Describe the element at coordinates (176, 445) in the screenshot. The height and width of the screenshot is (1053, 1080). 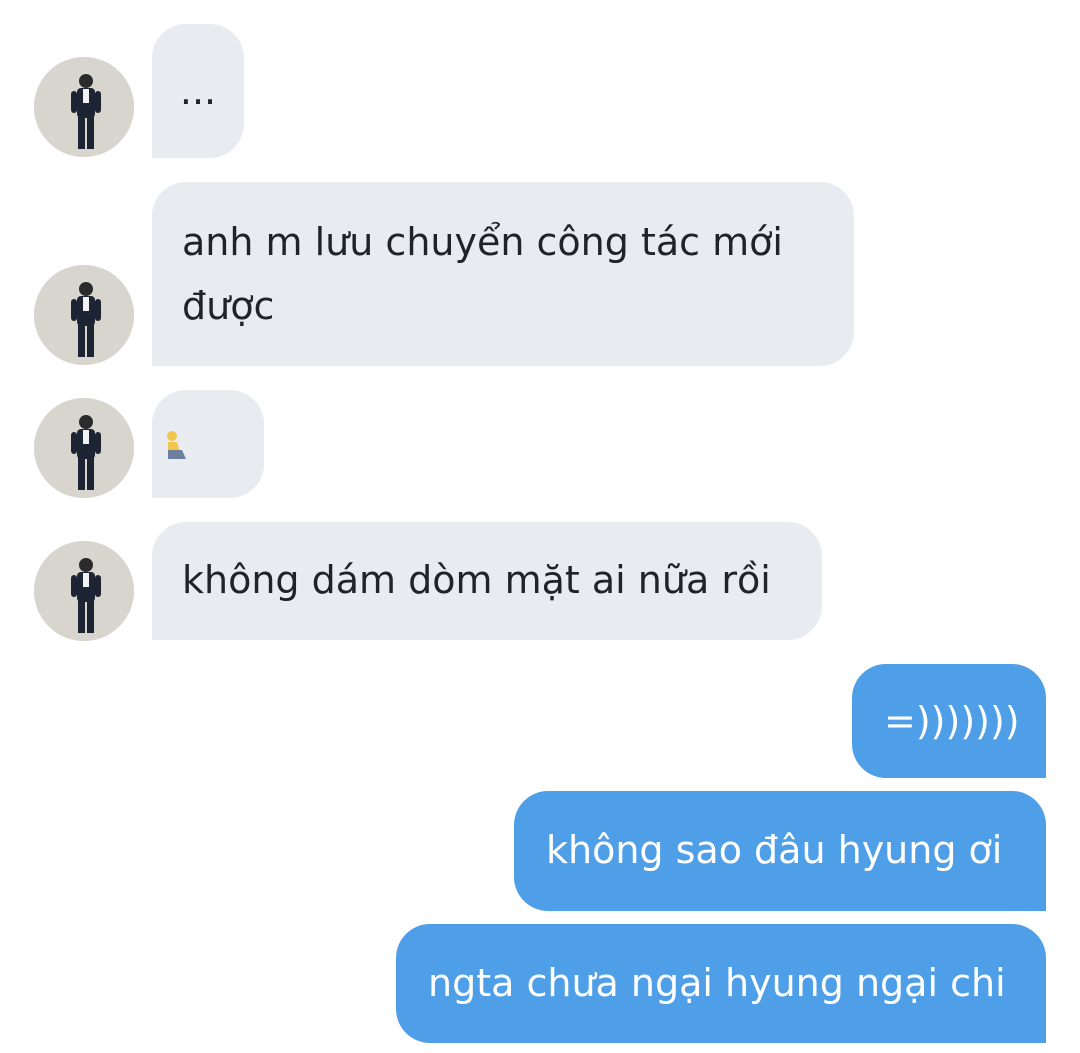
I see `person-kneeling-icon` at that location.